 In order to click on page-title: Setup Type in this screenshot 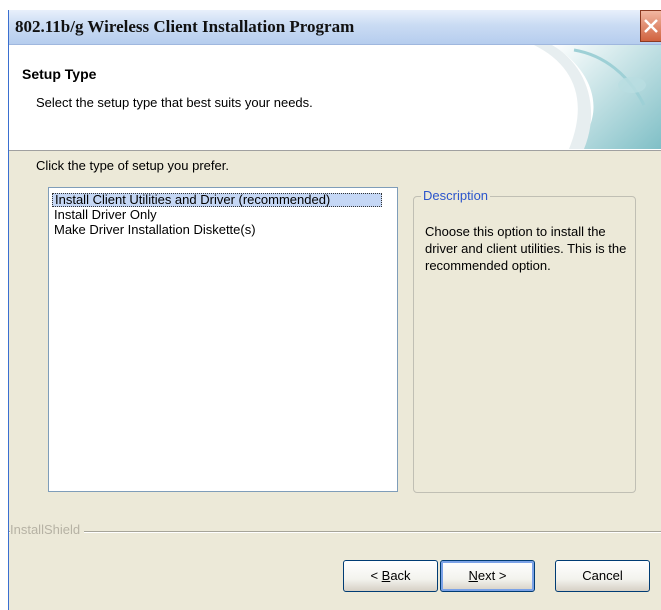, I will do `click(59, 74)`.